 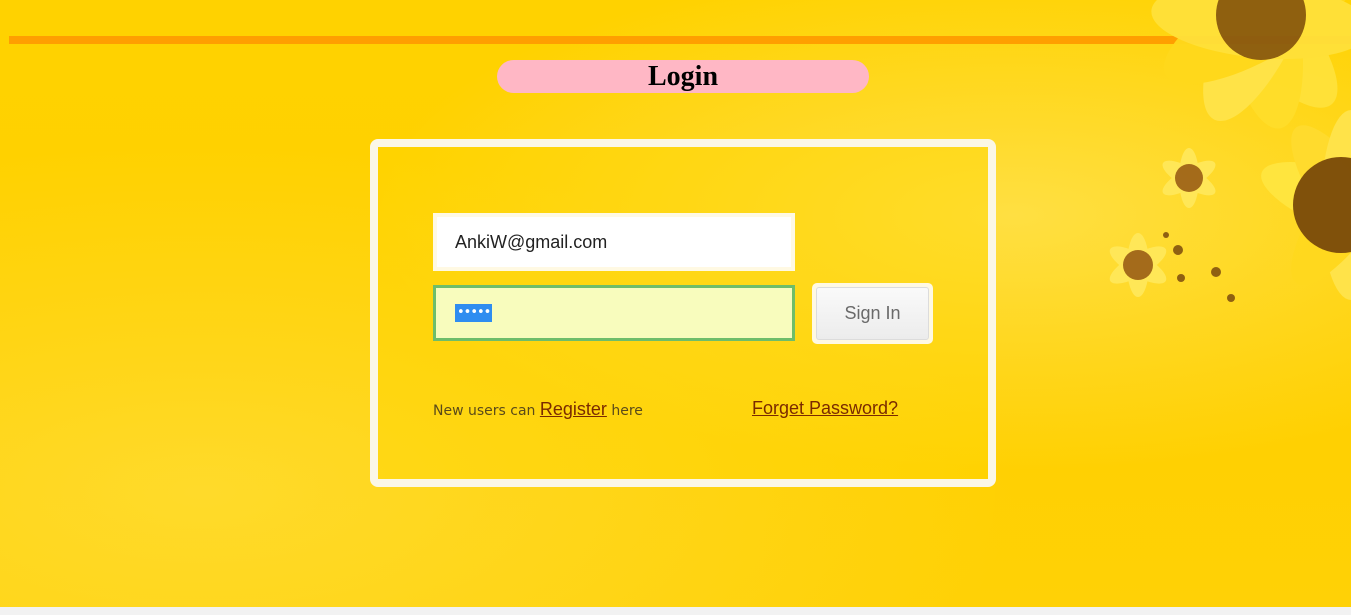 I want to click on register-prefix-text: New users can, so click(x=484, y=411).